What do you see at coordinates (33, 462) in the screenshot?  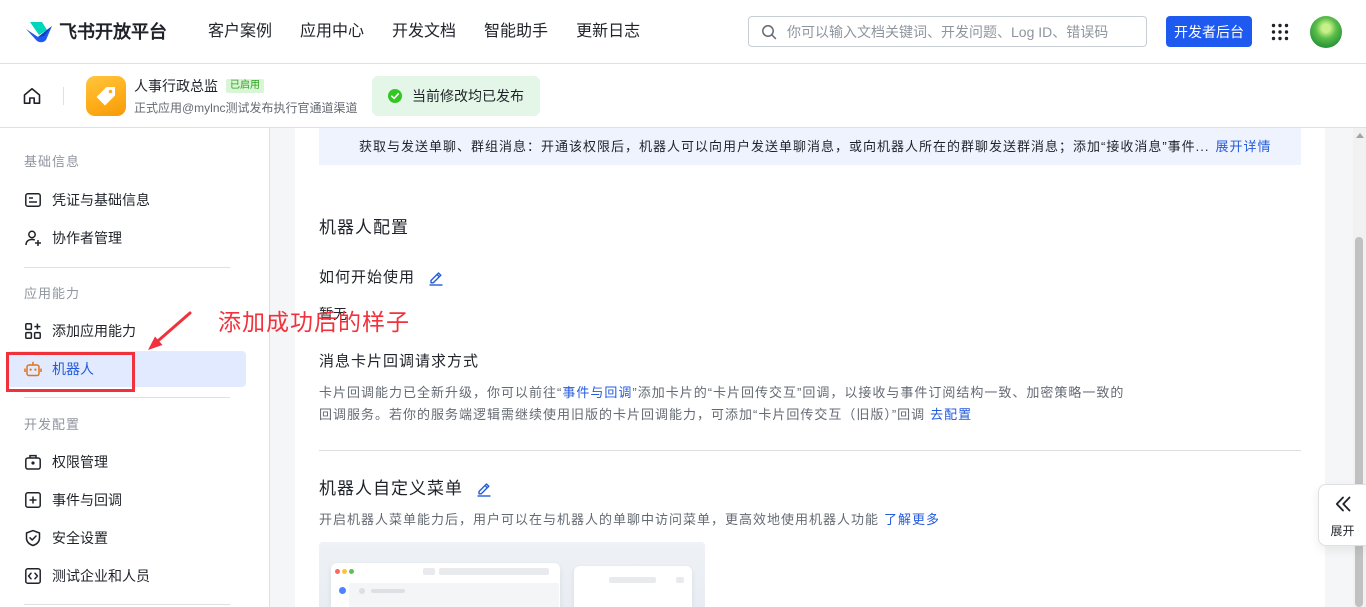 I see `permission-icon` at bounding box center [33, 462].